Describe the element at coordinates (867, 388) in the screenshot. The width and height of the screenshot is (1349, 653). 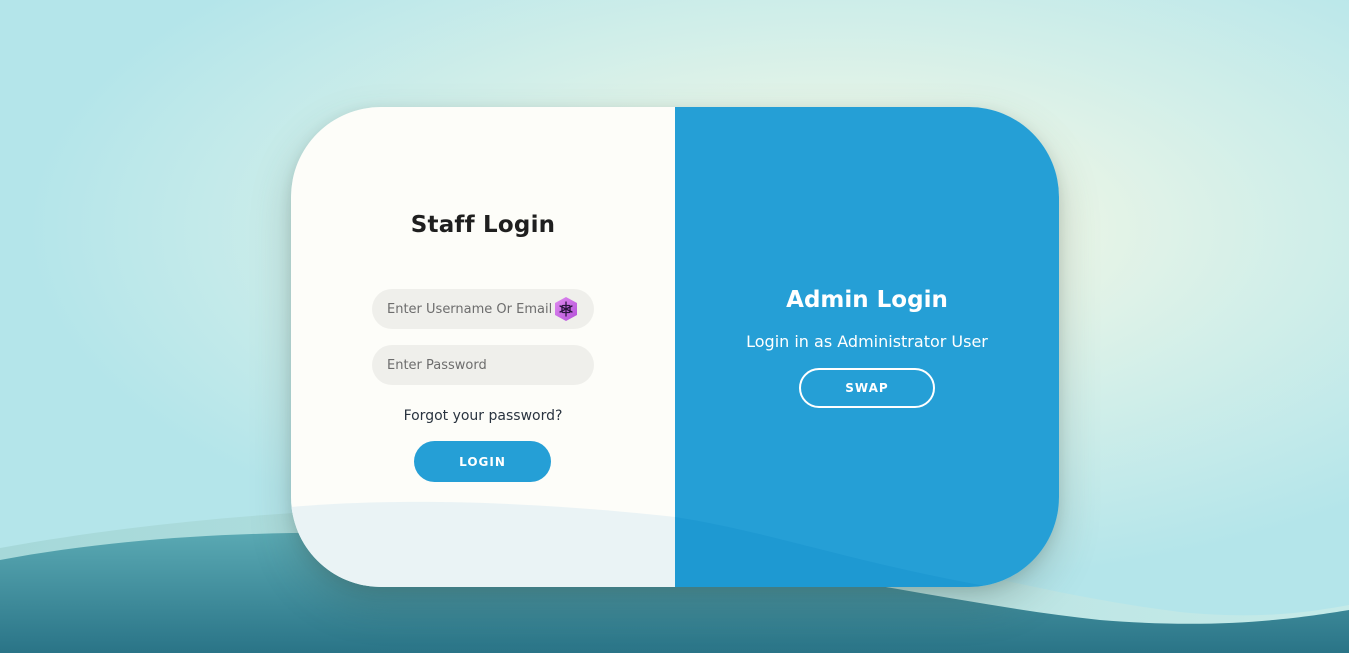
I see `swap-button: SWAP` at that location.